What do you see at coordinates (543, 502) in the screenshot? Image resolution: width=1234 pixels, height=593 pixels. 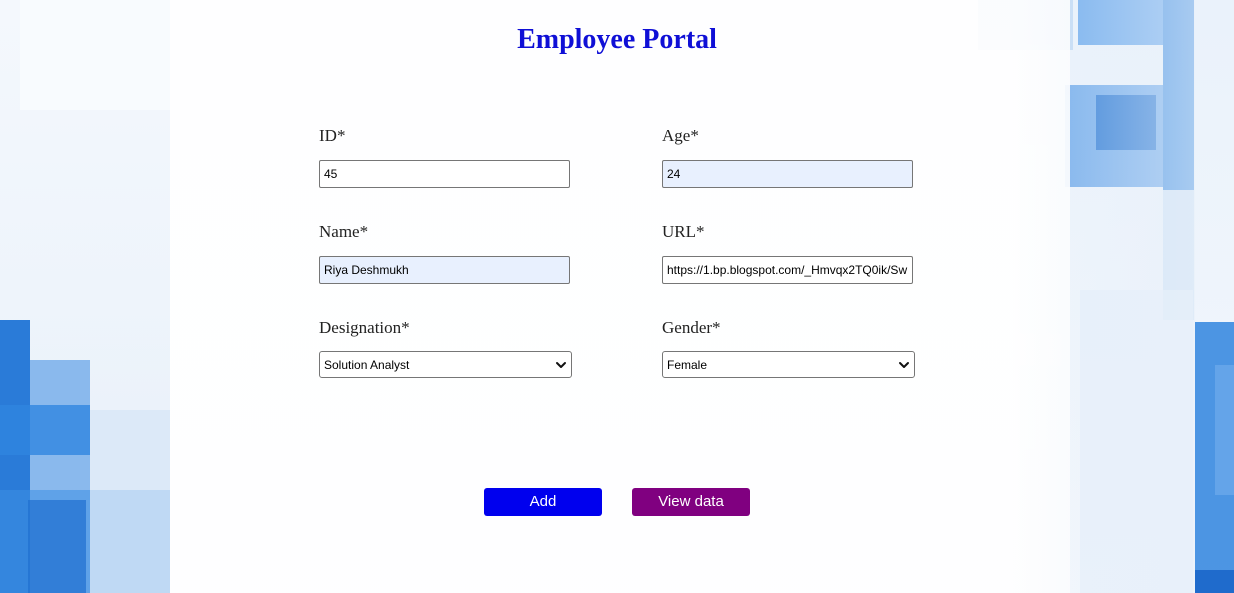 I see `add-button: Add` at bounding box center [543, 502].